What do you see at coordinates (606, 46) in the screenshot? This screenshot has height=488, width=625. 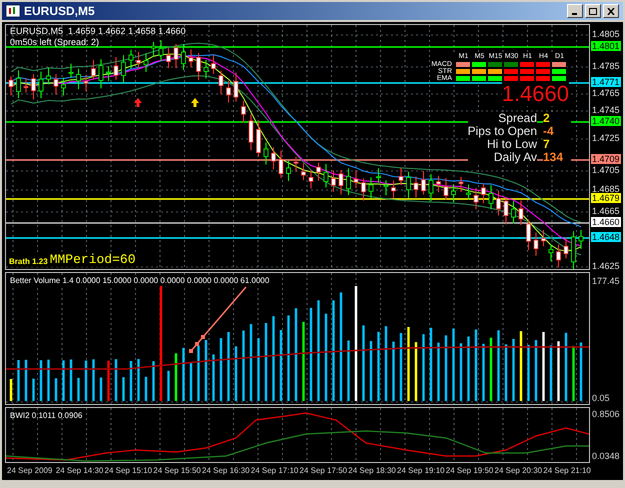 I see `price-level-label: 1.4801` at bounding box center [606, 46].